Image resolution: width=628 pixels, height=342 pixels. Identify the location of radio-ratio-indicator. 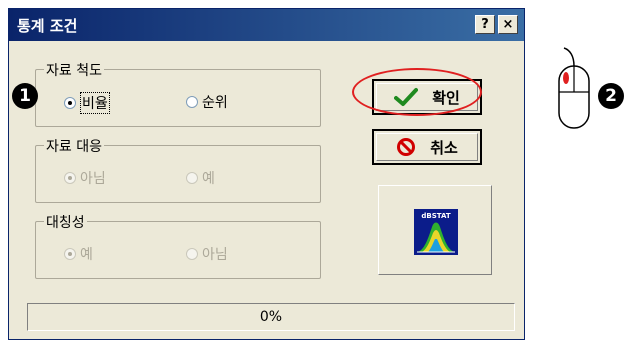
(70, 103).